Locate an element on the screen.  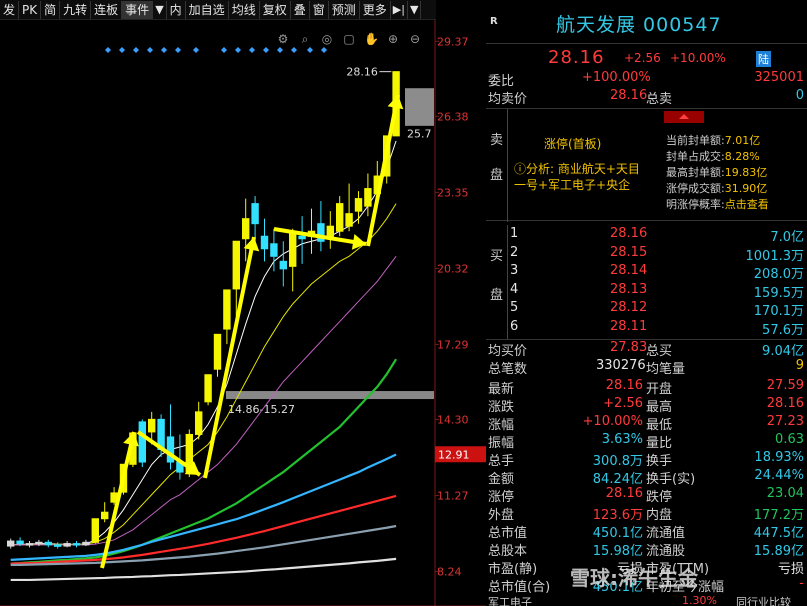
y-tick-label: 11.27 is located at coordinates (453, 495).